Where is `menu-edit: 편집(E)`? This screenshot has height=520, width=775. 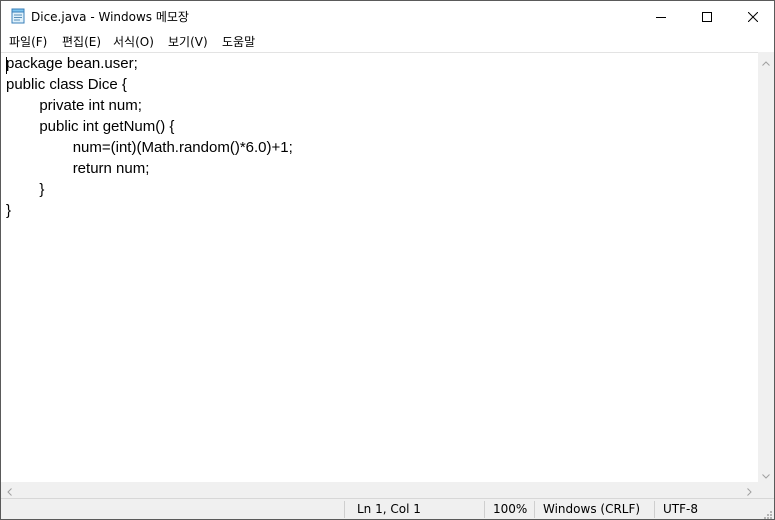 menu-edit: 편집(E) is located at coordinates (81, 41).